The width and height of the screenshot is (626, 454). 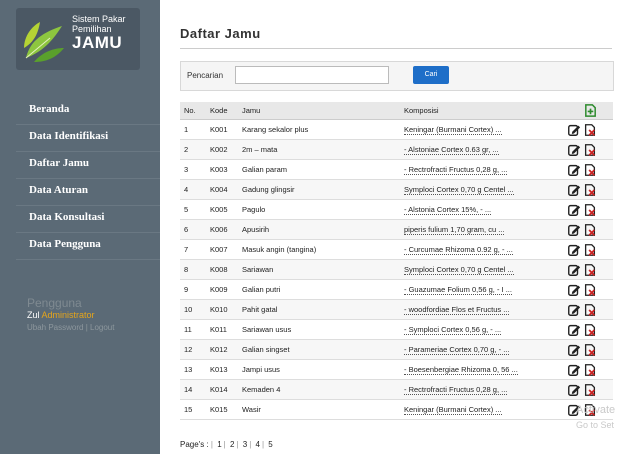 What do you see at coordinates (88, 111) in the screenshot?
I see `sidebar-item-beranda: Beranda` at bounding box center [88, 111].